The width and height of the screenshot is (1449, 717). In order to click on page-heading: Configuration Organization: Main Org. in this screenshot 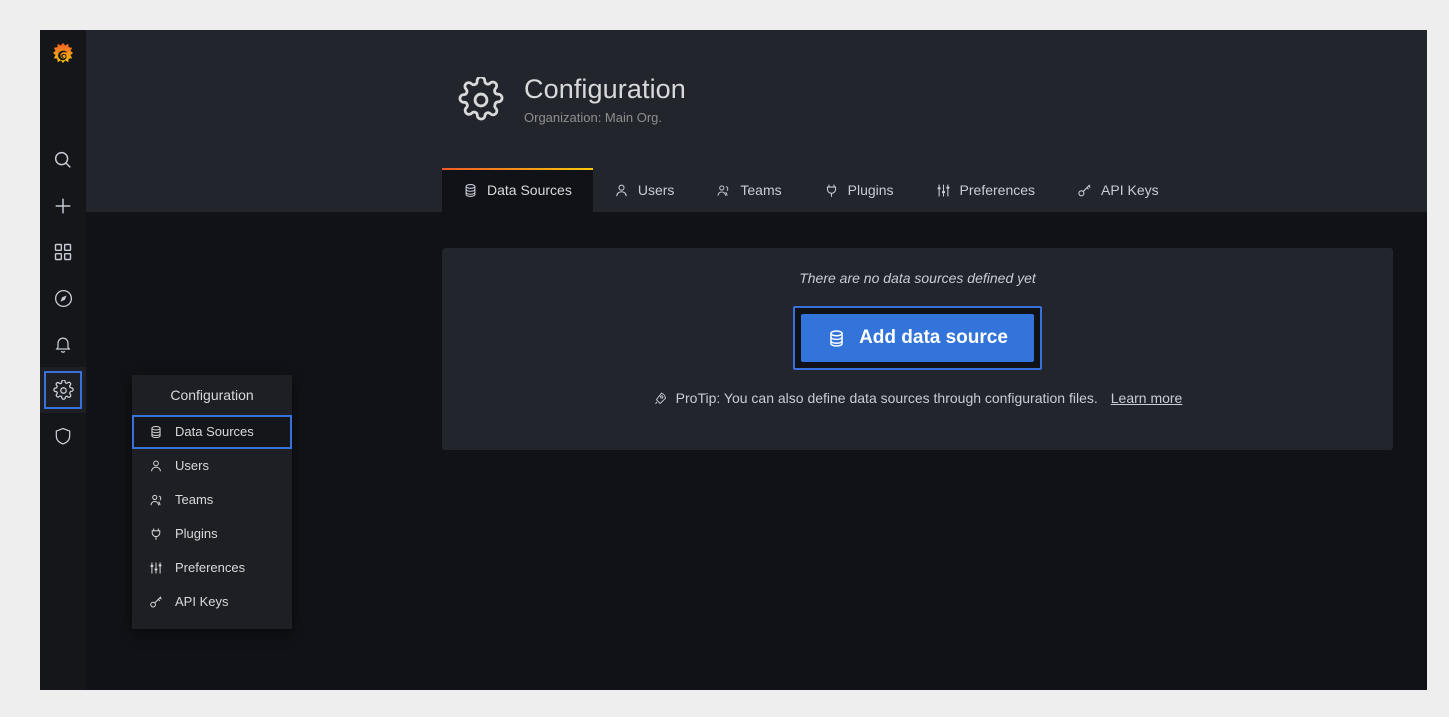, I will do `click(572, 99)`.